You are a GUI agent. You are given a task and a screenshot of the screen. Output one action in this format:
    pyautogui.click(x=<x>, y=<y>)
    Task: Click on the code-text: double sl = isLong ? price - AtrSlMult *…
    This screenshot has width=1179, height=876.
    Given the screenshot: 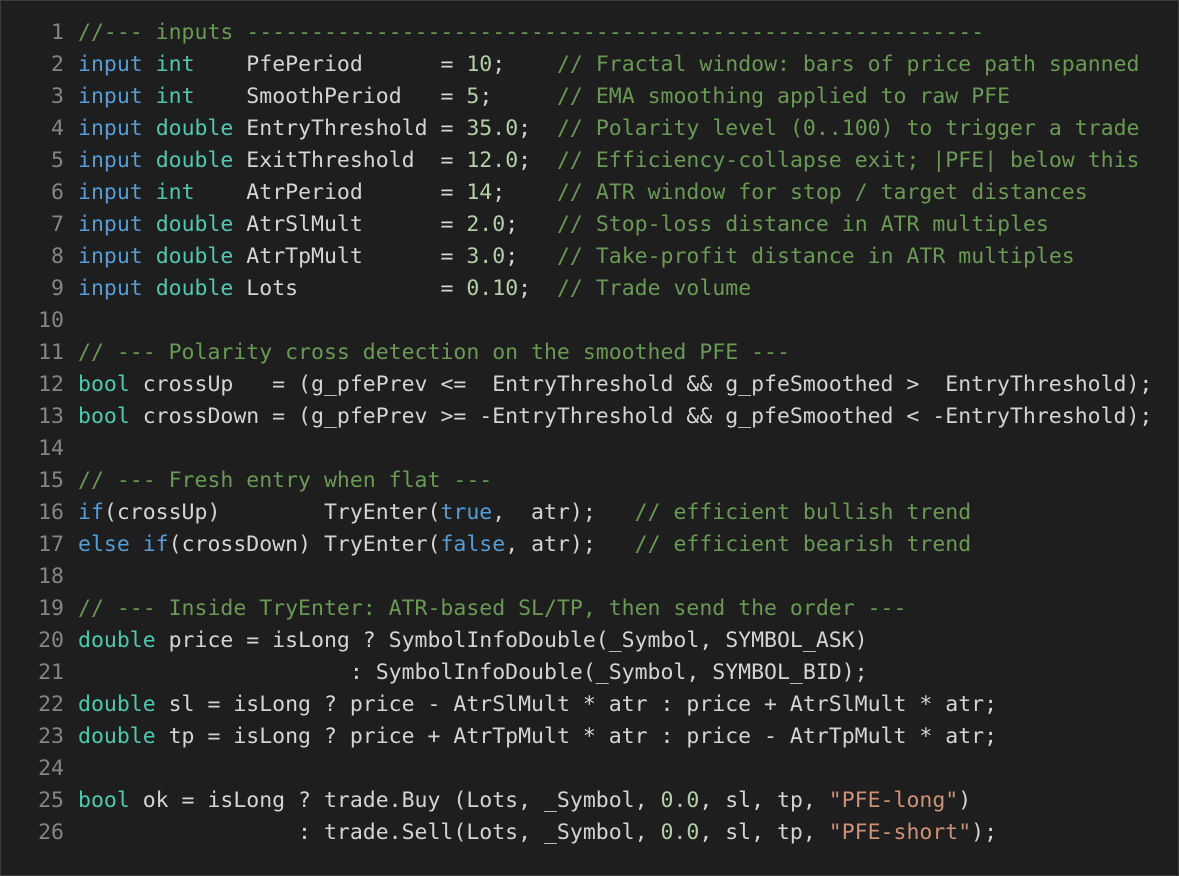 What is the action you would take?
    pyautogui.click(x=537, y=705)
    